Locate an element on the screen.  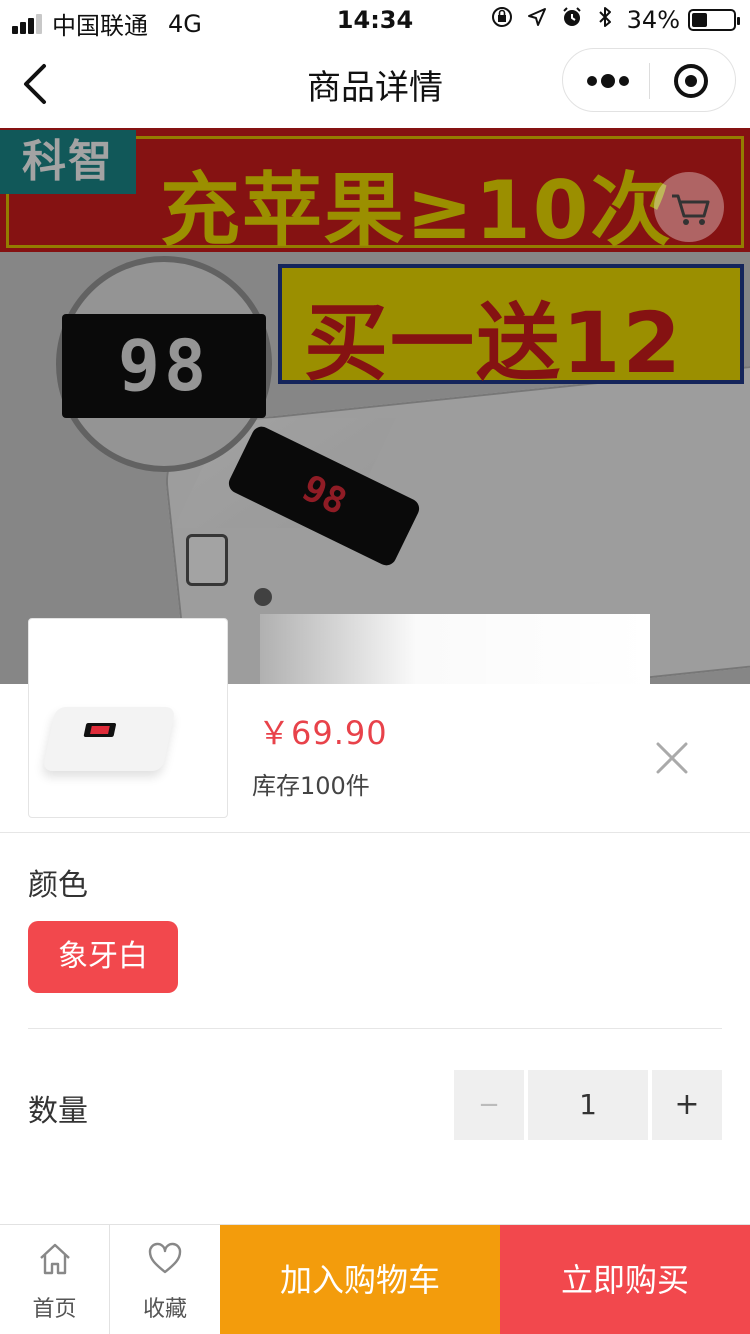
home-icon is located at coordinates (55, 1259).